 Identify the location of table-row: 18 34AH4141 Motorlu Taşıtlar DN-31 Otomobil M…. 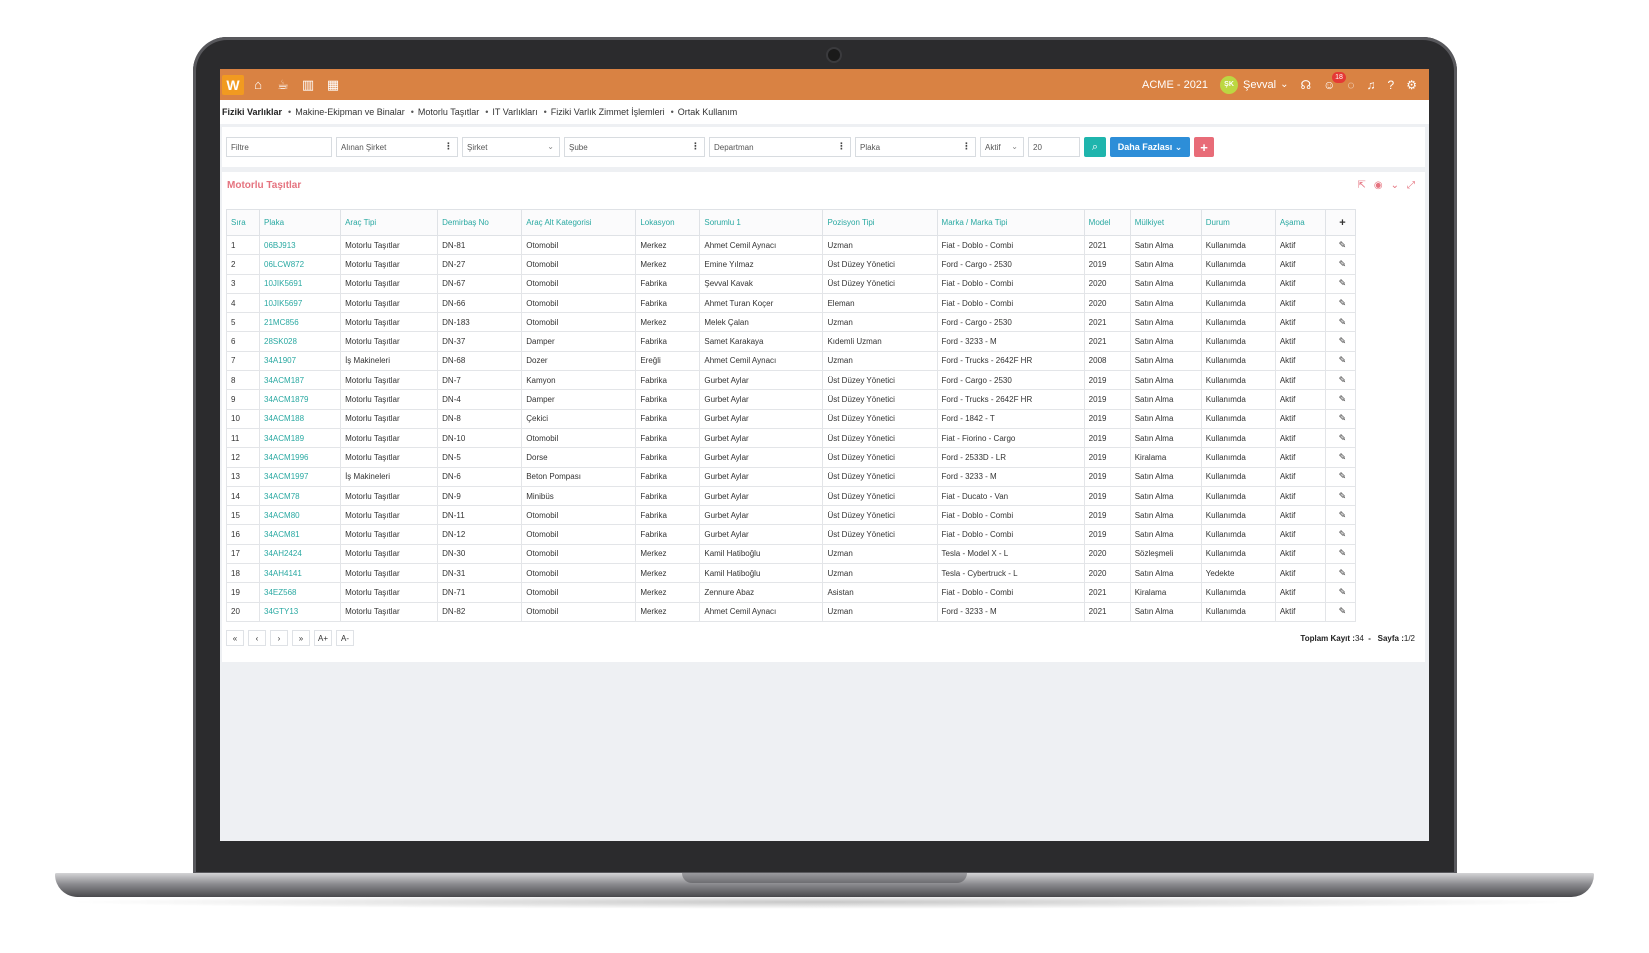
(791, 573).